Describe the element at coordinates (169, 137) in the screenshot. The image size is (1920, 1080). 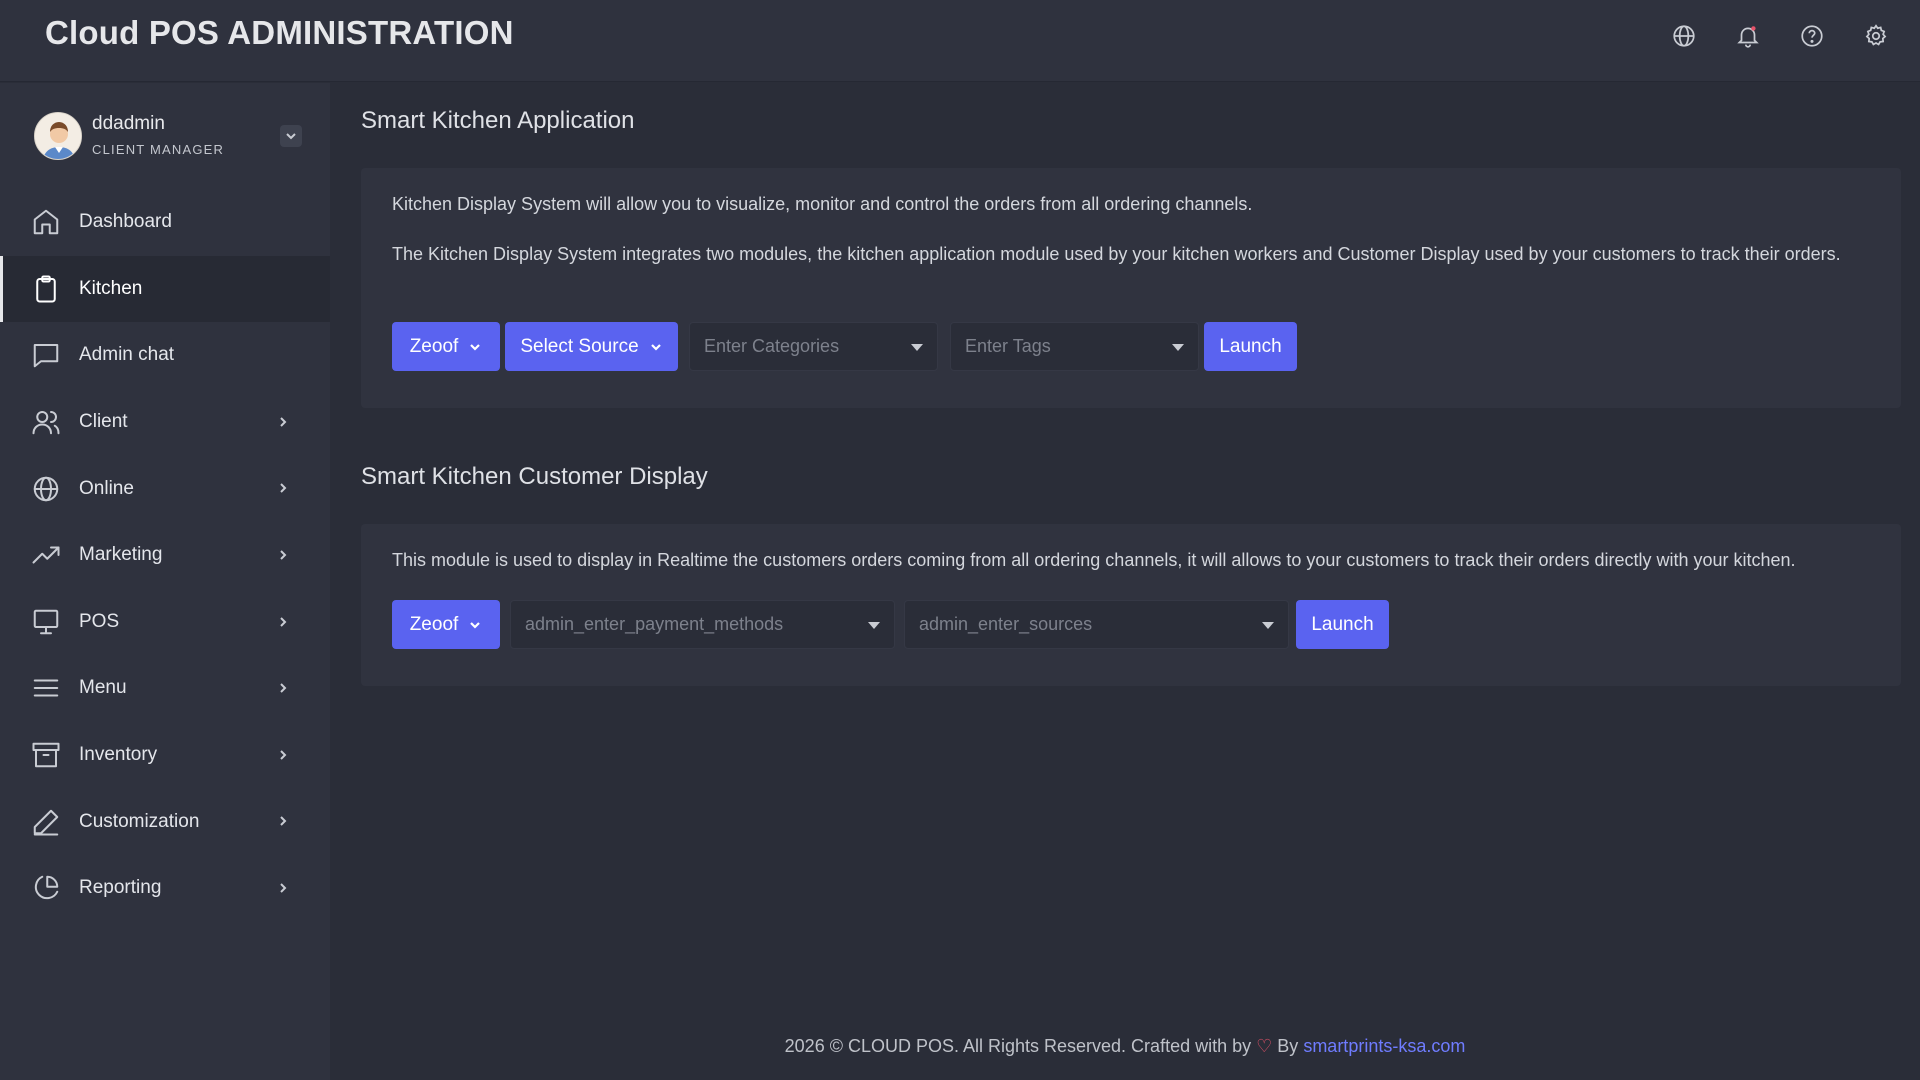
I see `user-profile: ddadmin CLIENT MANAGER` at that location.